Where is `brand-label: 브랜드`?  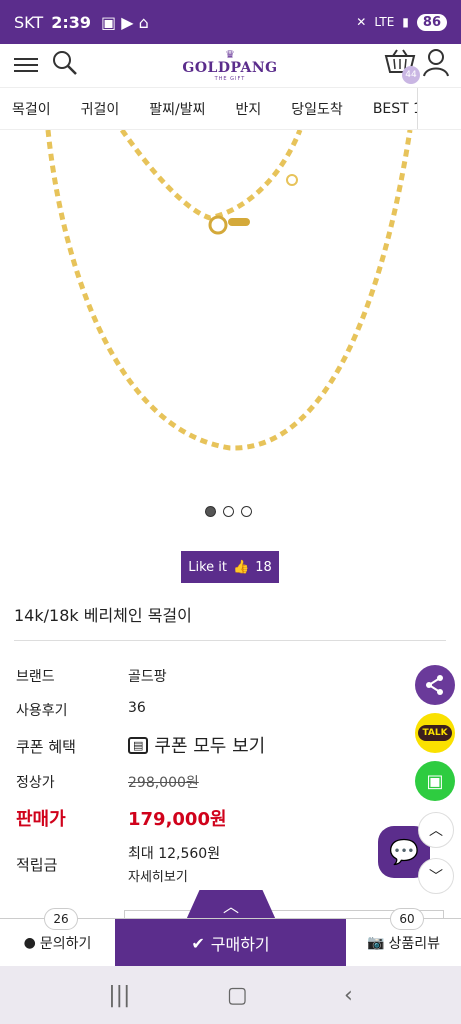
brand-label: 브랜드 is located at coordinates (35, 677).